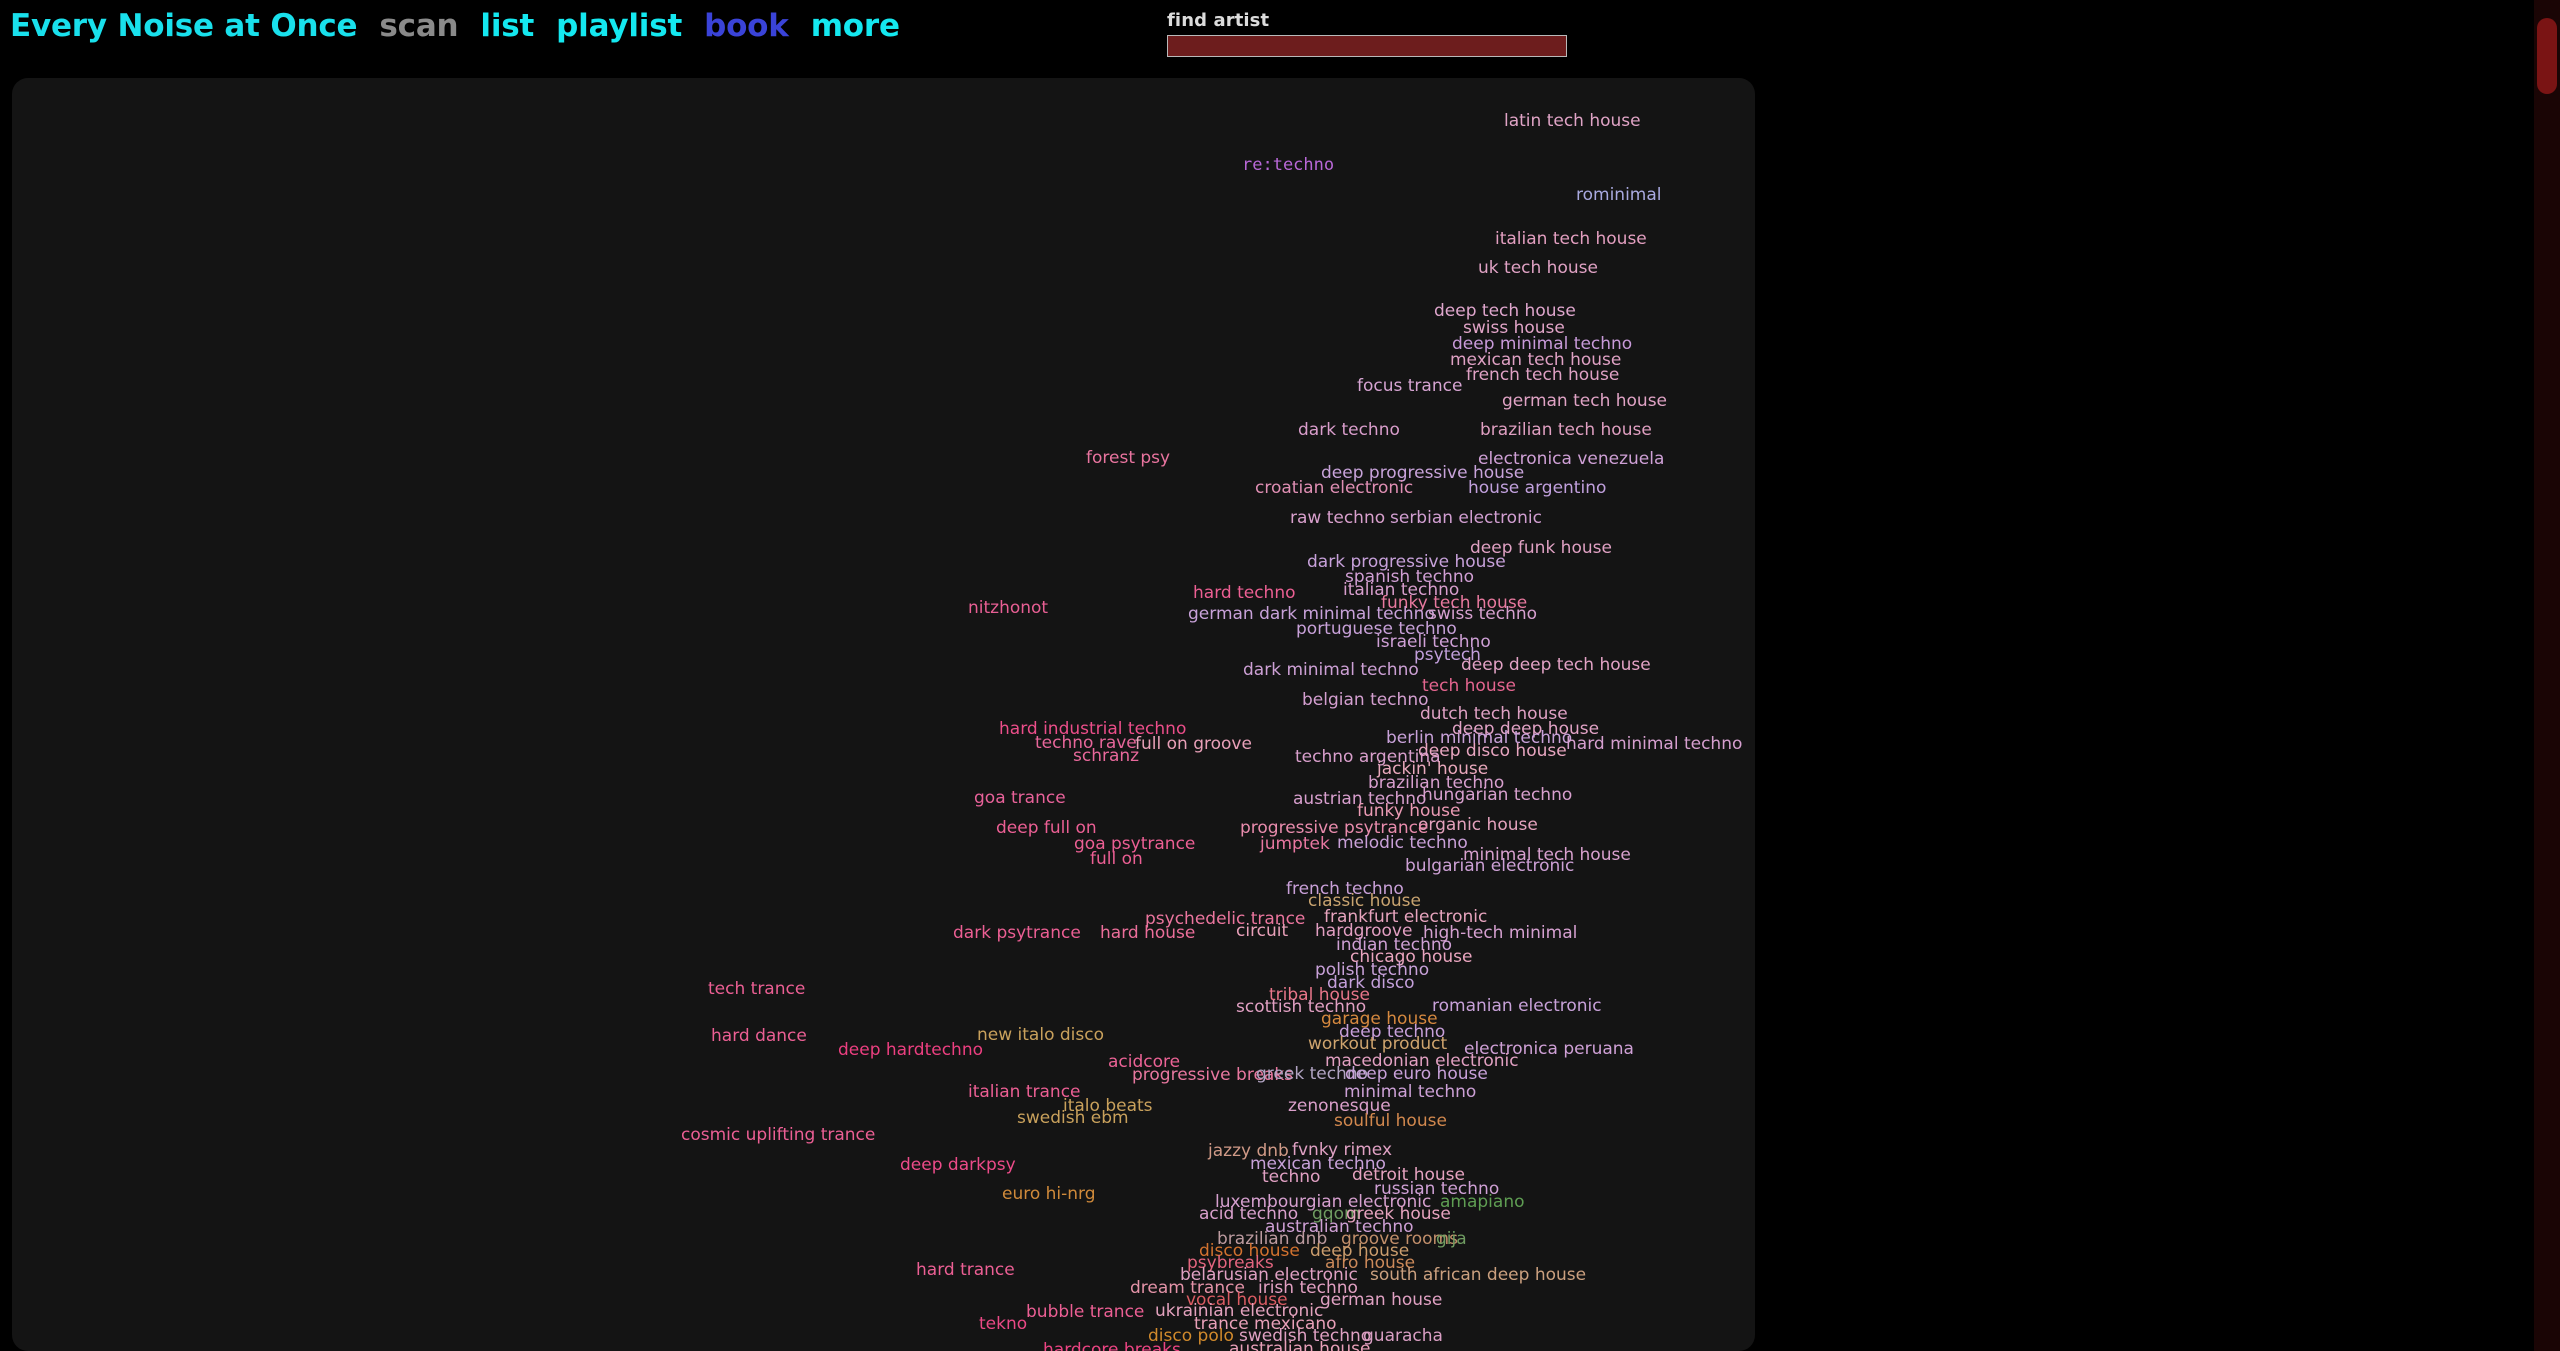  I want to click on genre-label: german house, so click(1381, 1300).